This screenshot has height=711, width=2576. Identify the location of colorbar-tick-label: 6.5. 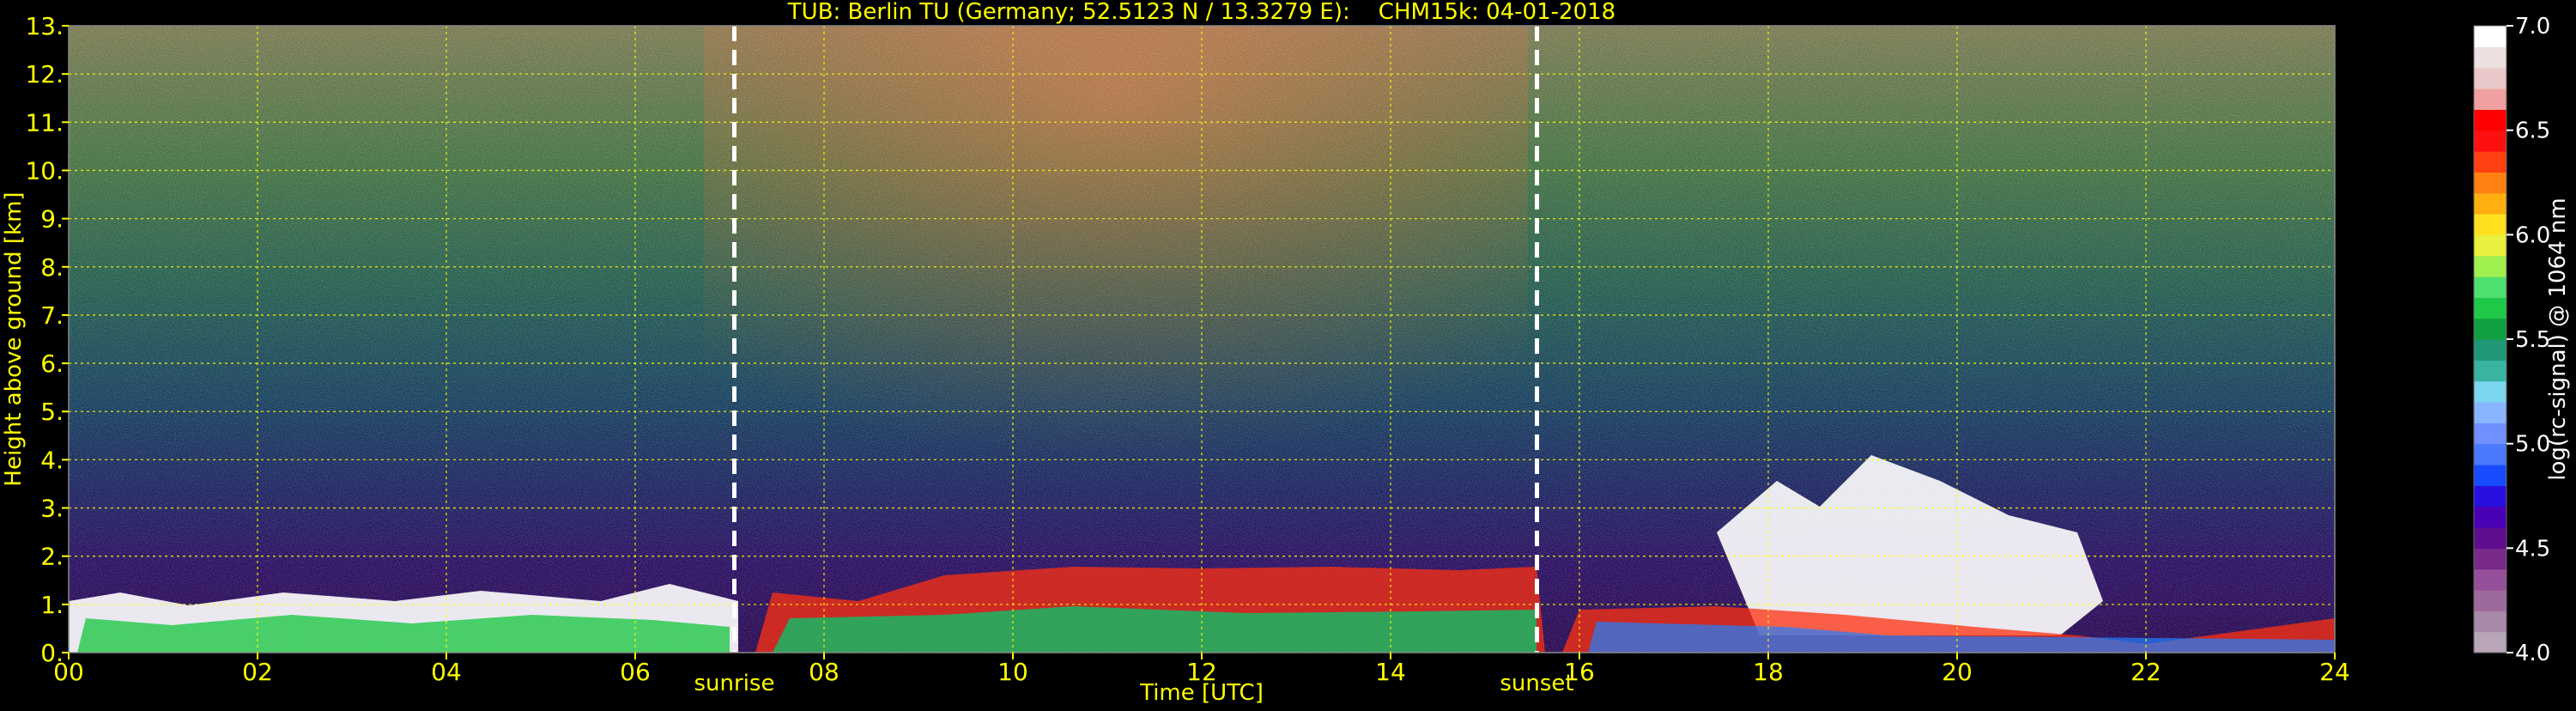
(2532, 131).